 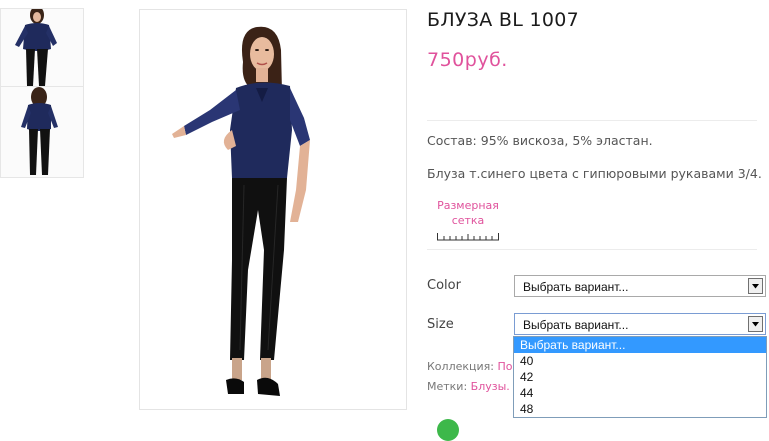 I want to click on thumbnail-gallery, so click(x=42, y=93).